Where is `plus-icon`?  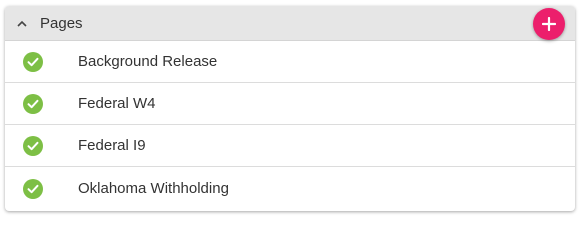
plus-icon is located at coordinates (549, 24).